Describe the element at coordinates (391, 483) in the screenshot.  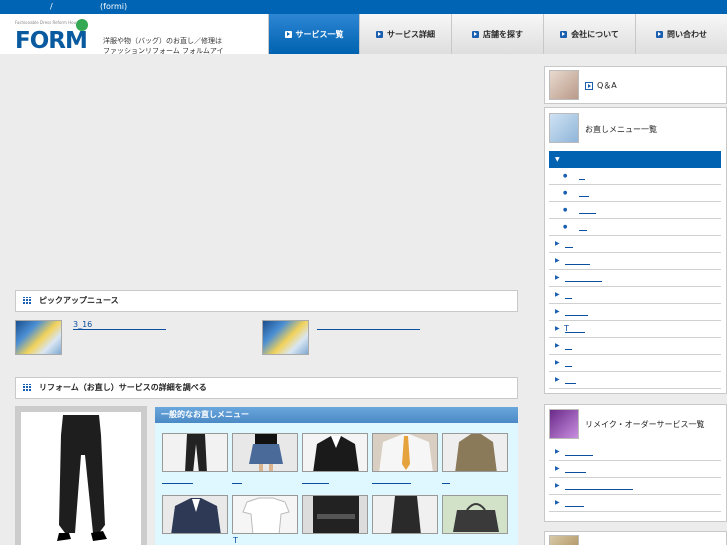
I see `menu-link-shirt` at that location.